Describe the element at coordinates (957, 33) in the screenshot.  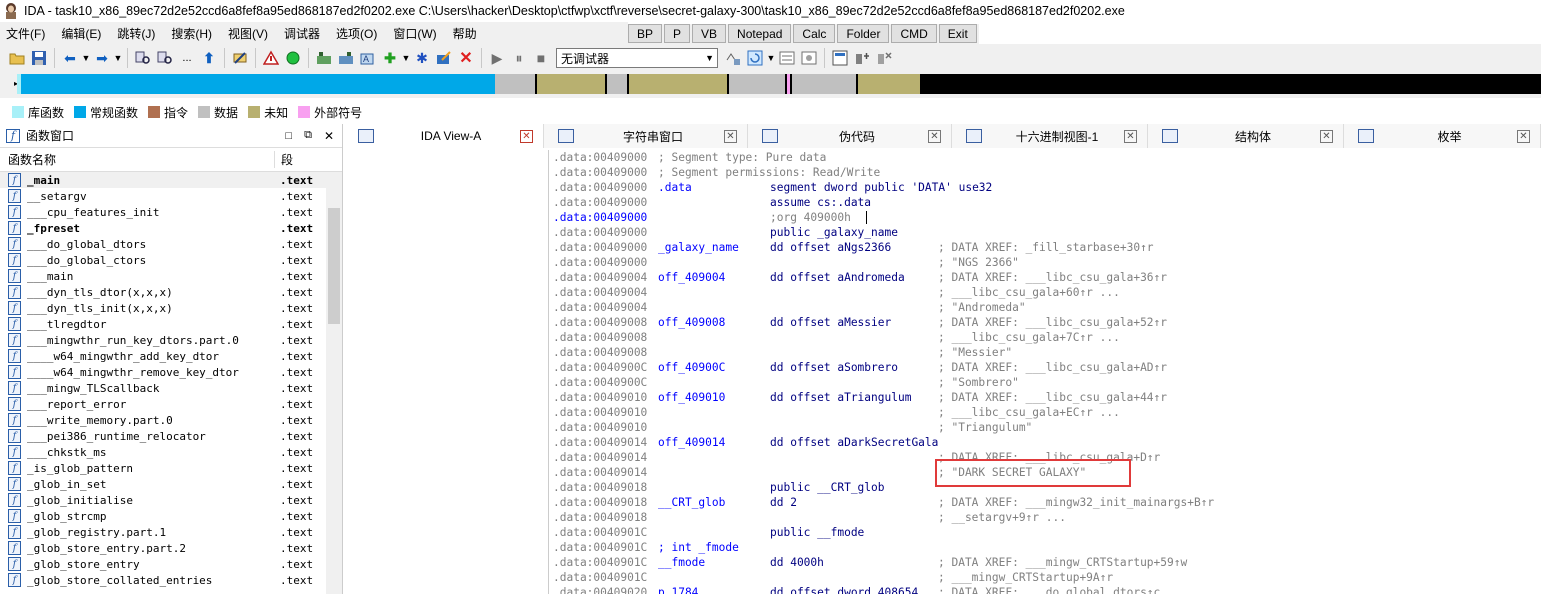
I see `quick-button-exit: Exit` at that location.